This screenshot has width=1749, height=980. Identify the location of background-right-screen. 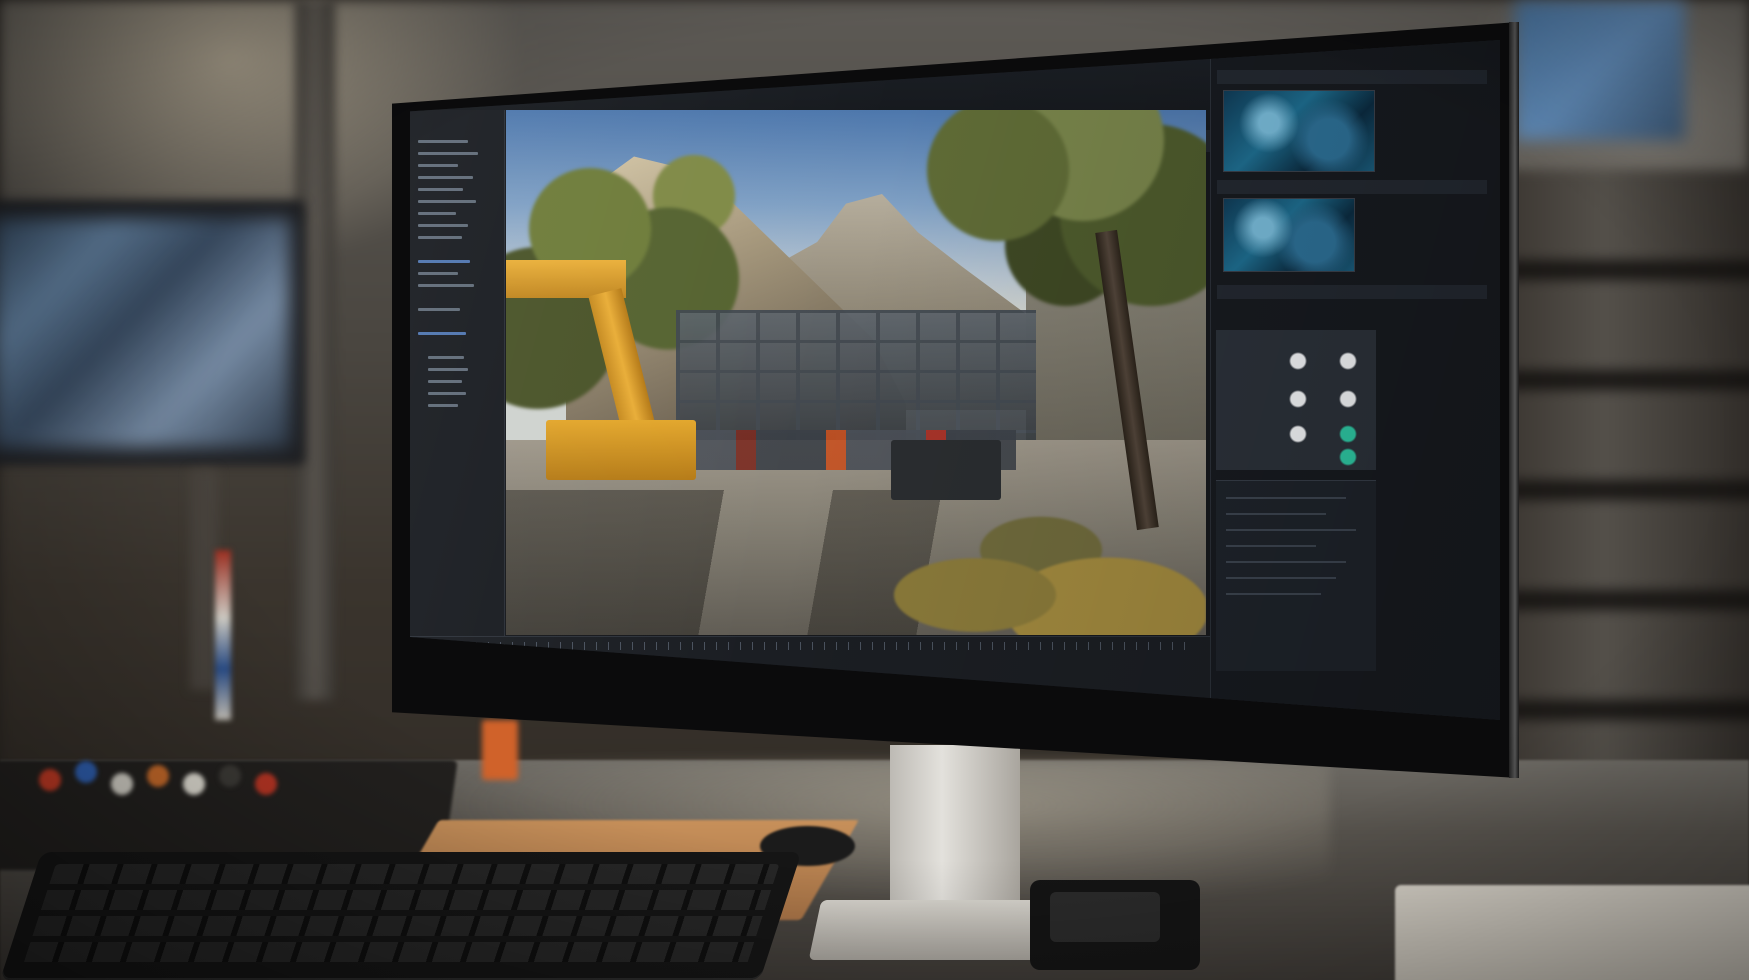
(1600, 70).